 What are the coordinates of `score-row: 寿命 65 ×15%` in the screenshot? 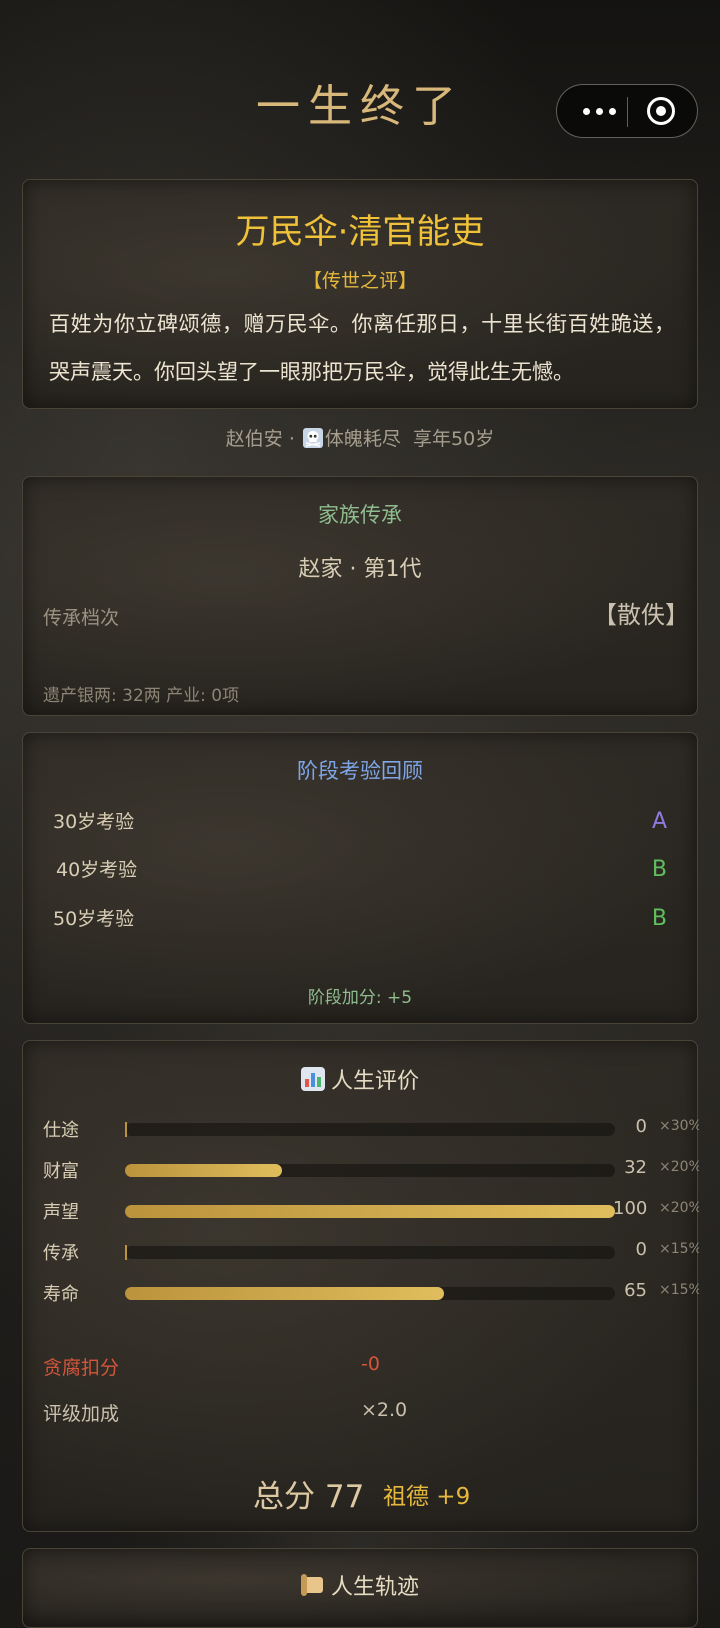 It's located at (371, 1292).